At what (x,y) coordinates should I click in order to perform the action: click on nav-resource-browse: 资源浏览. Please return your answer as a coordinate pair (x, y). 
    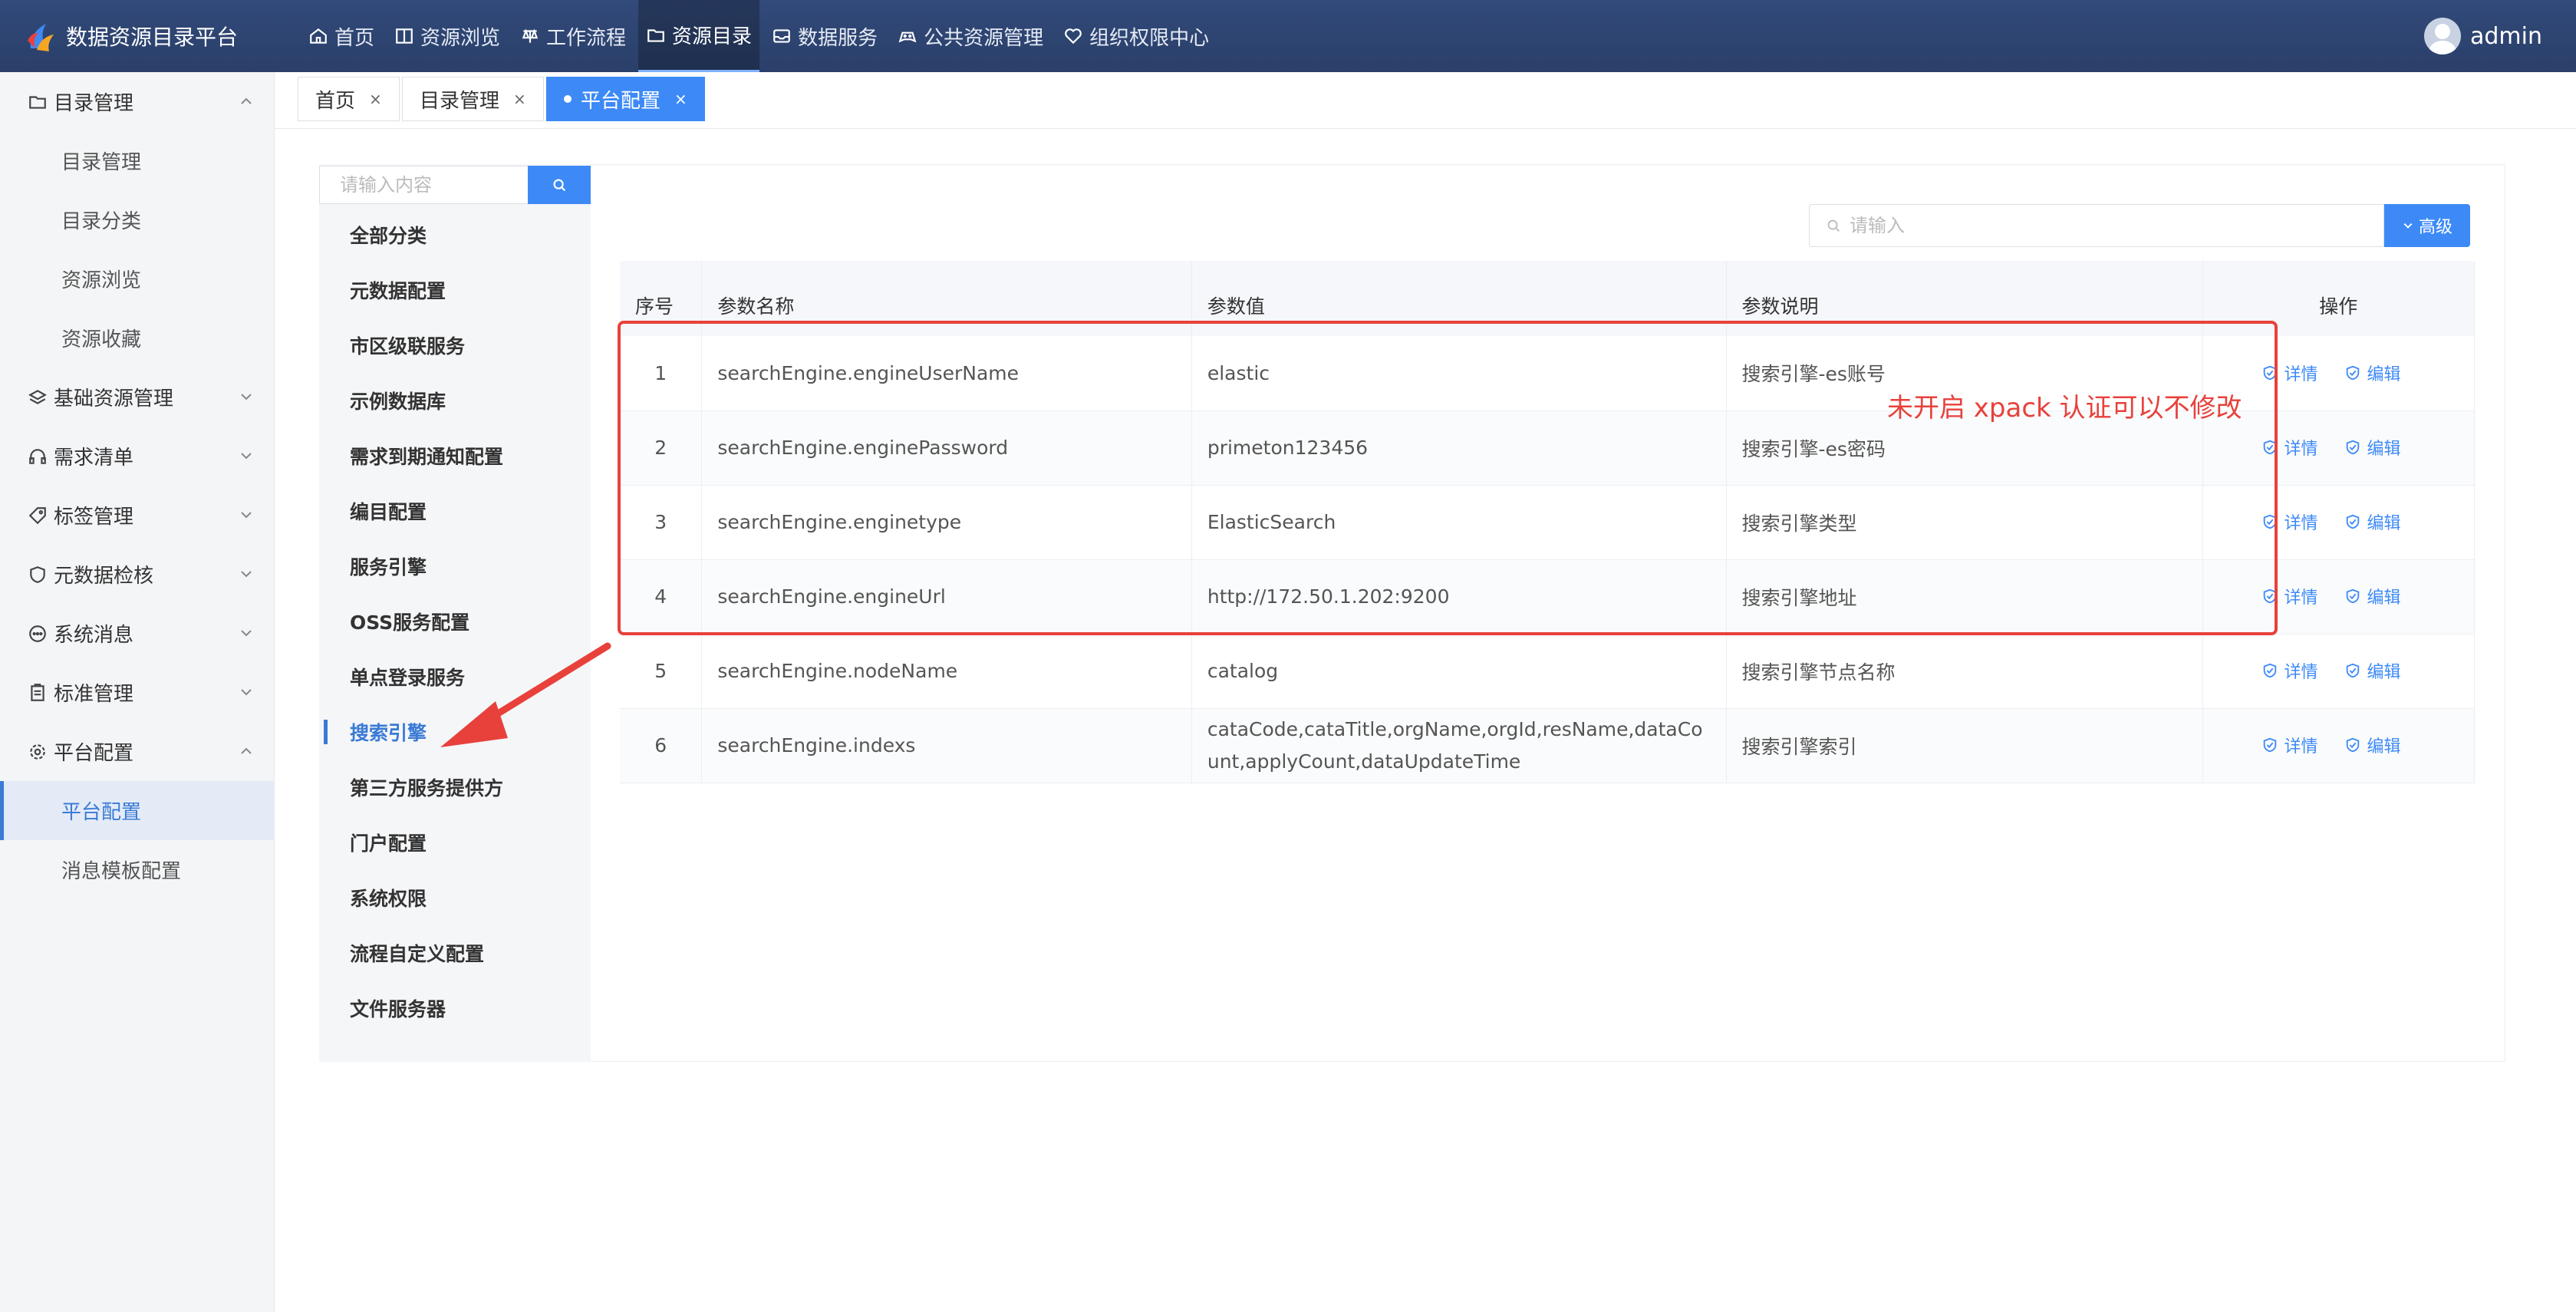
    Looking at the image, I should click on (447, 36).